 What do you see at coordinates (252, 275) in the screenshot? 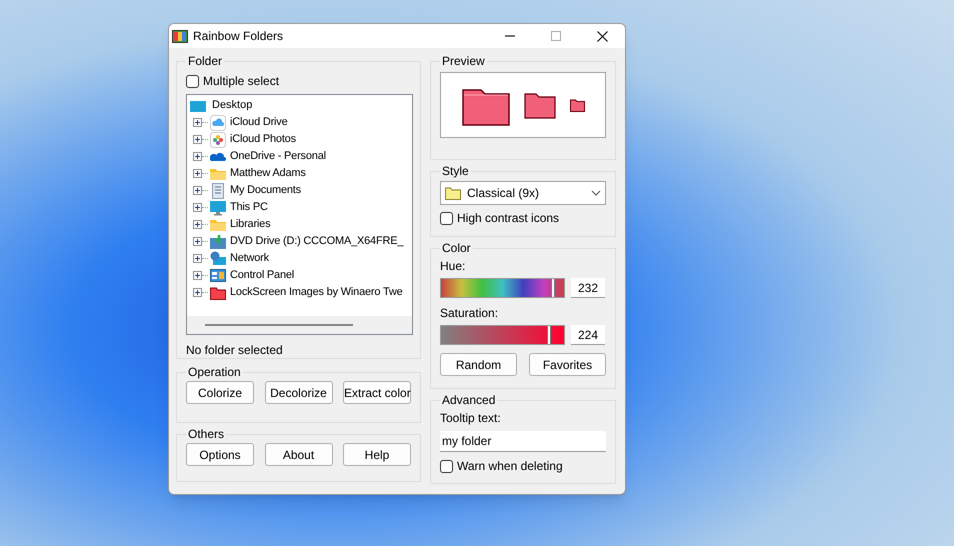
I see `tree-item: Control Panel` at bounding box center [252, 275].